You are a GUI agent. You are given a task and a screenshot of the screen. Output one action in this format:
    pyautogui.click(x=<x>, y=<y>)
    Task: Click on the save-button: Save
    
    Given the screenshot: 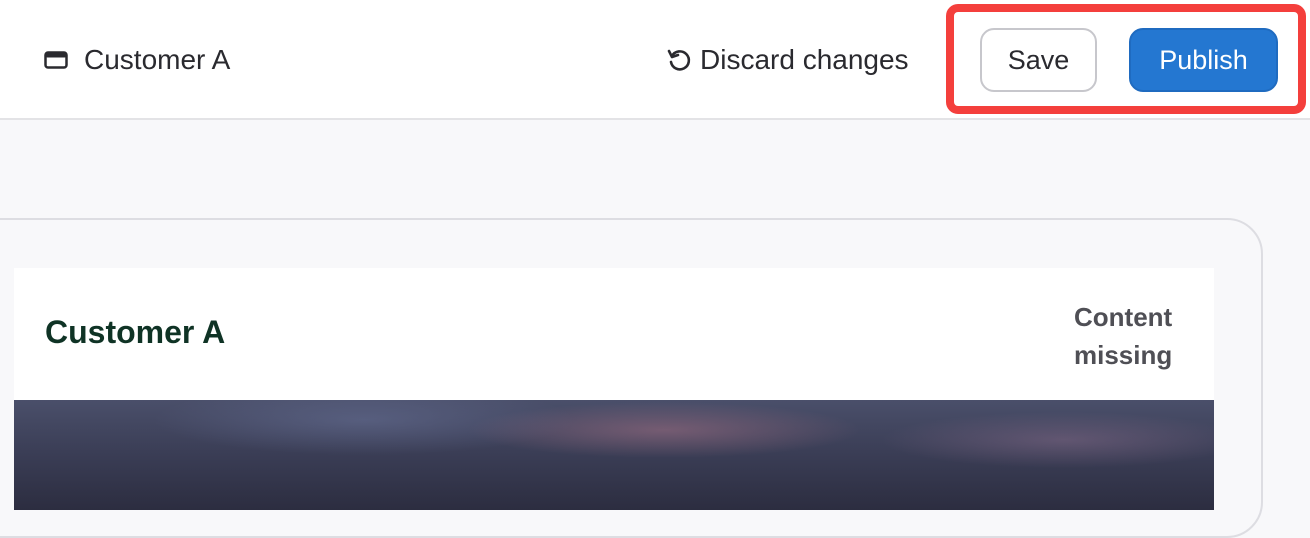 What is the action you would take?
    pyautogui.click(x=1038, y=60)
    